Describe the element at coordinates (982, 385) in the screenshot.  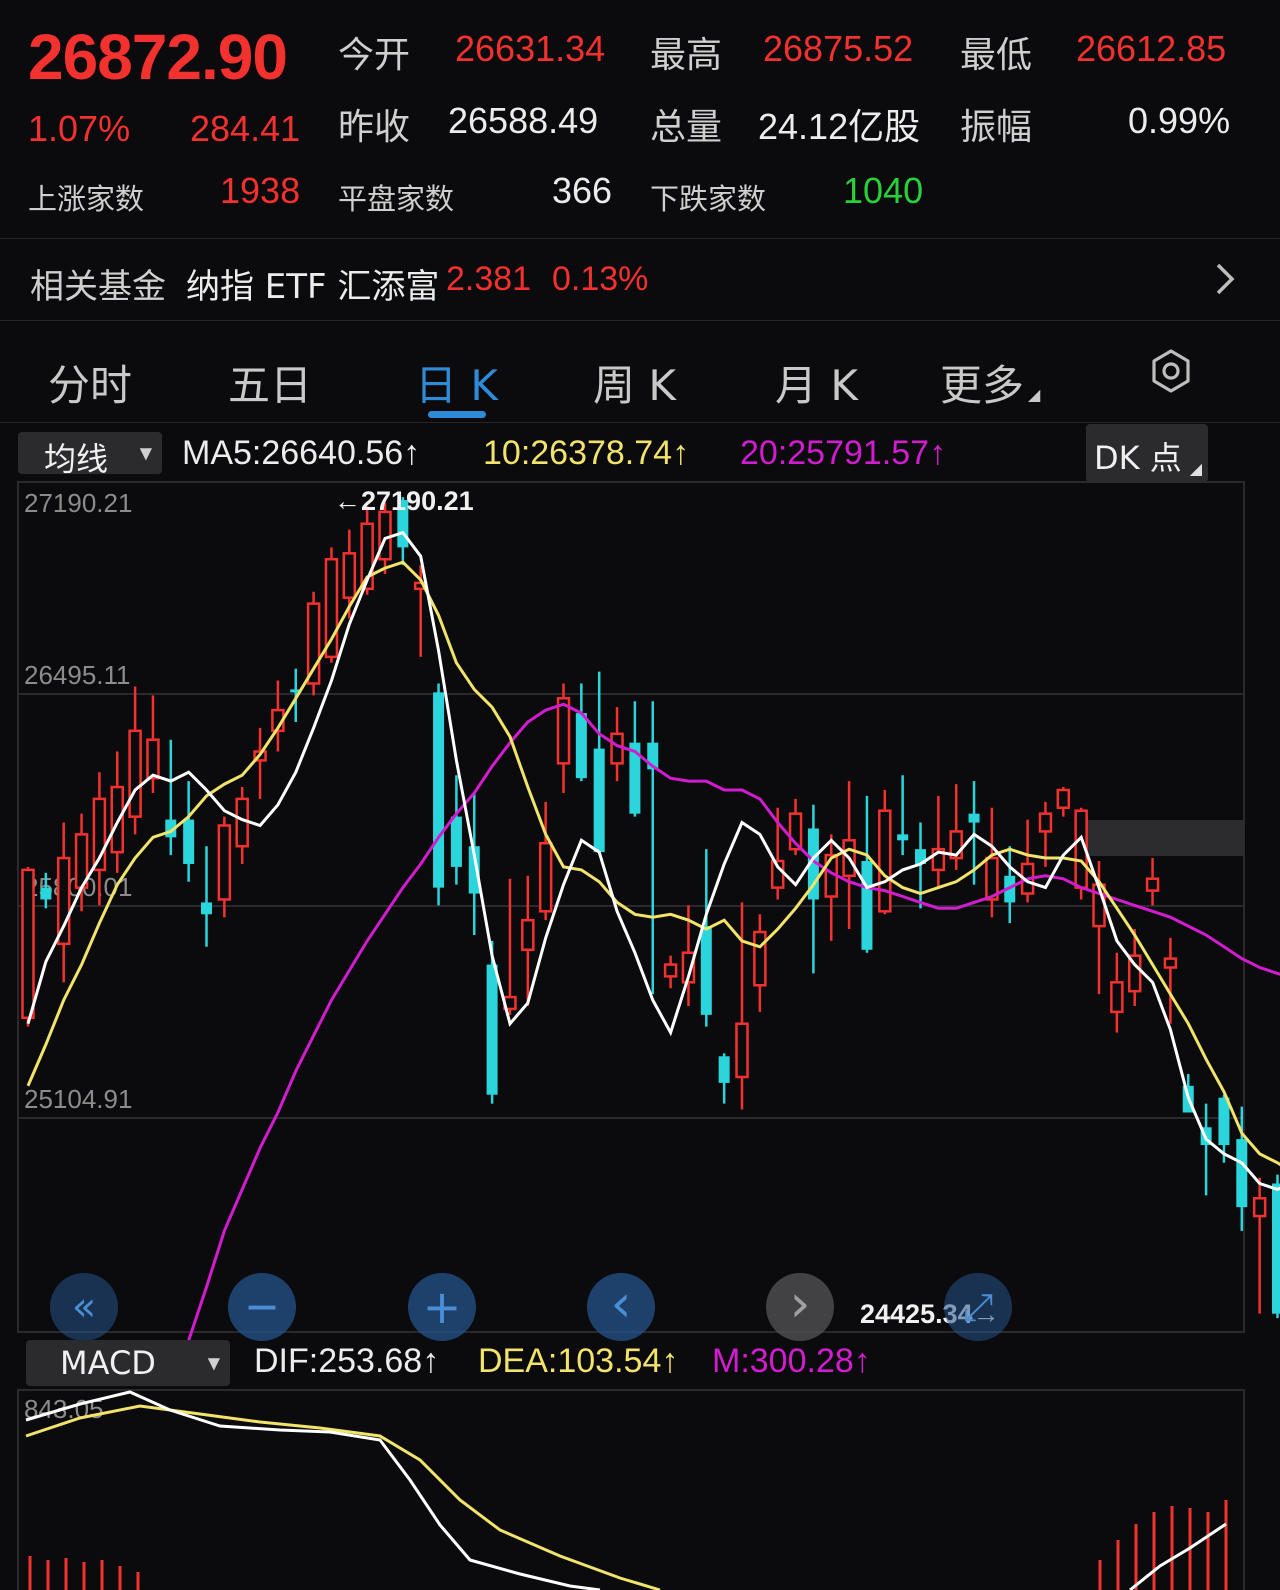
I see `tab-more-label: 更多` at that location.